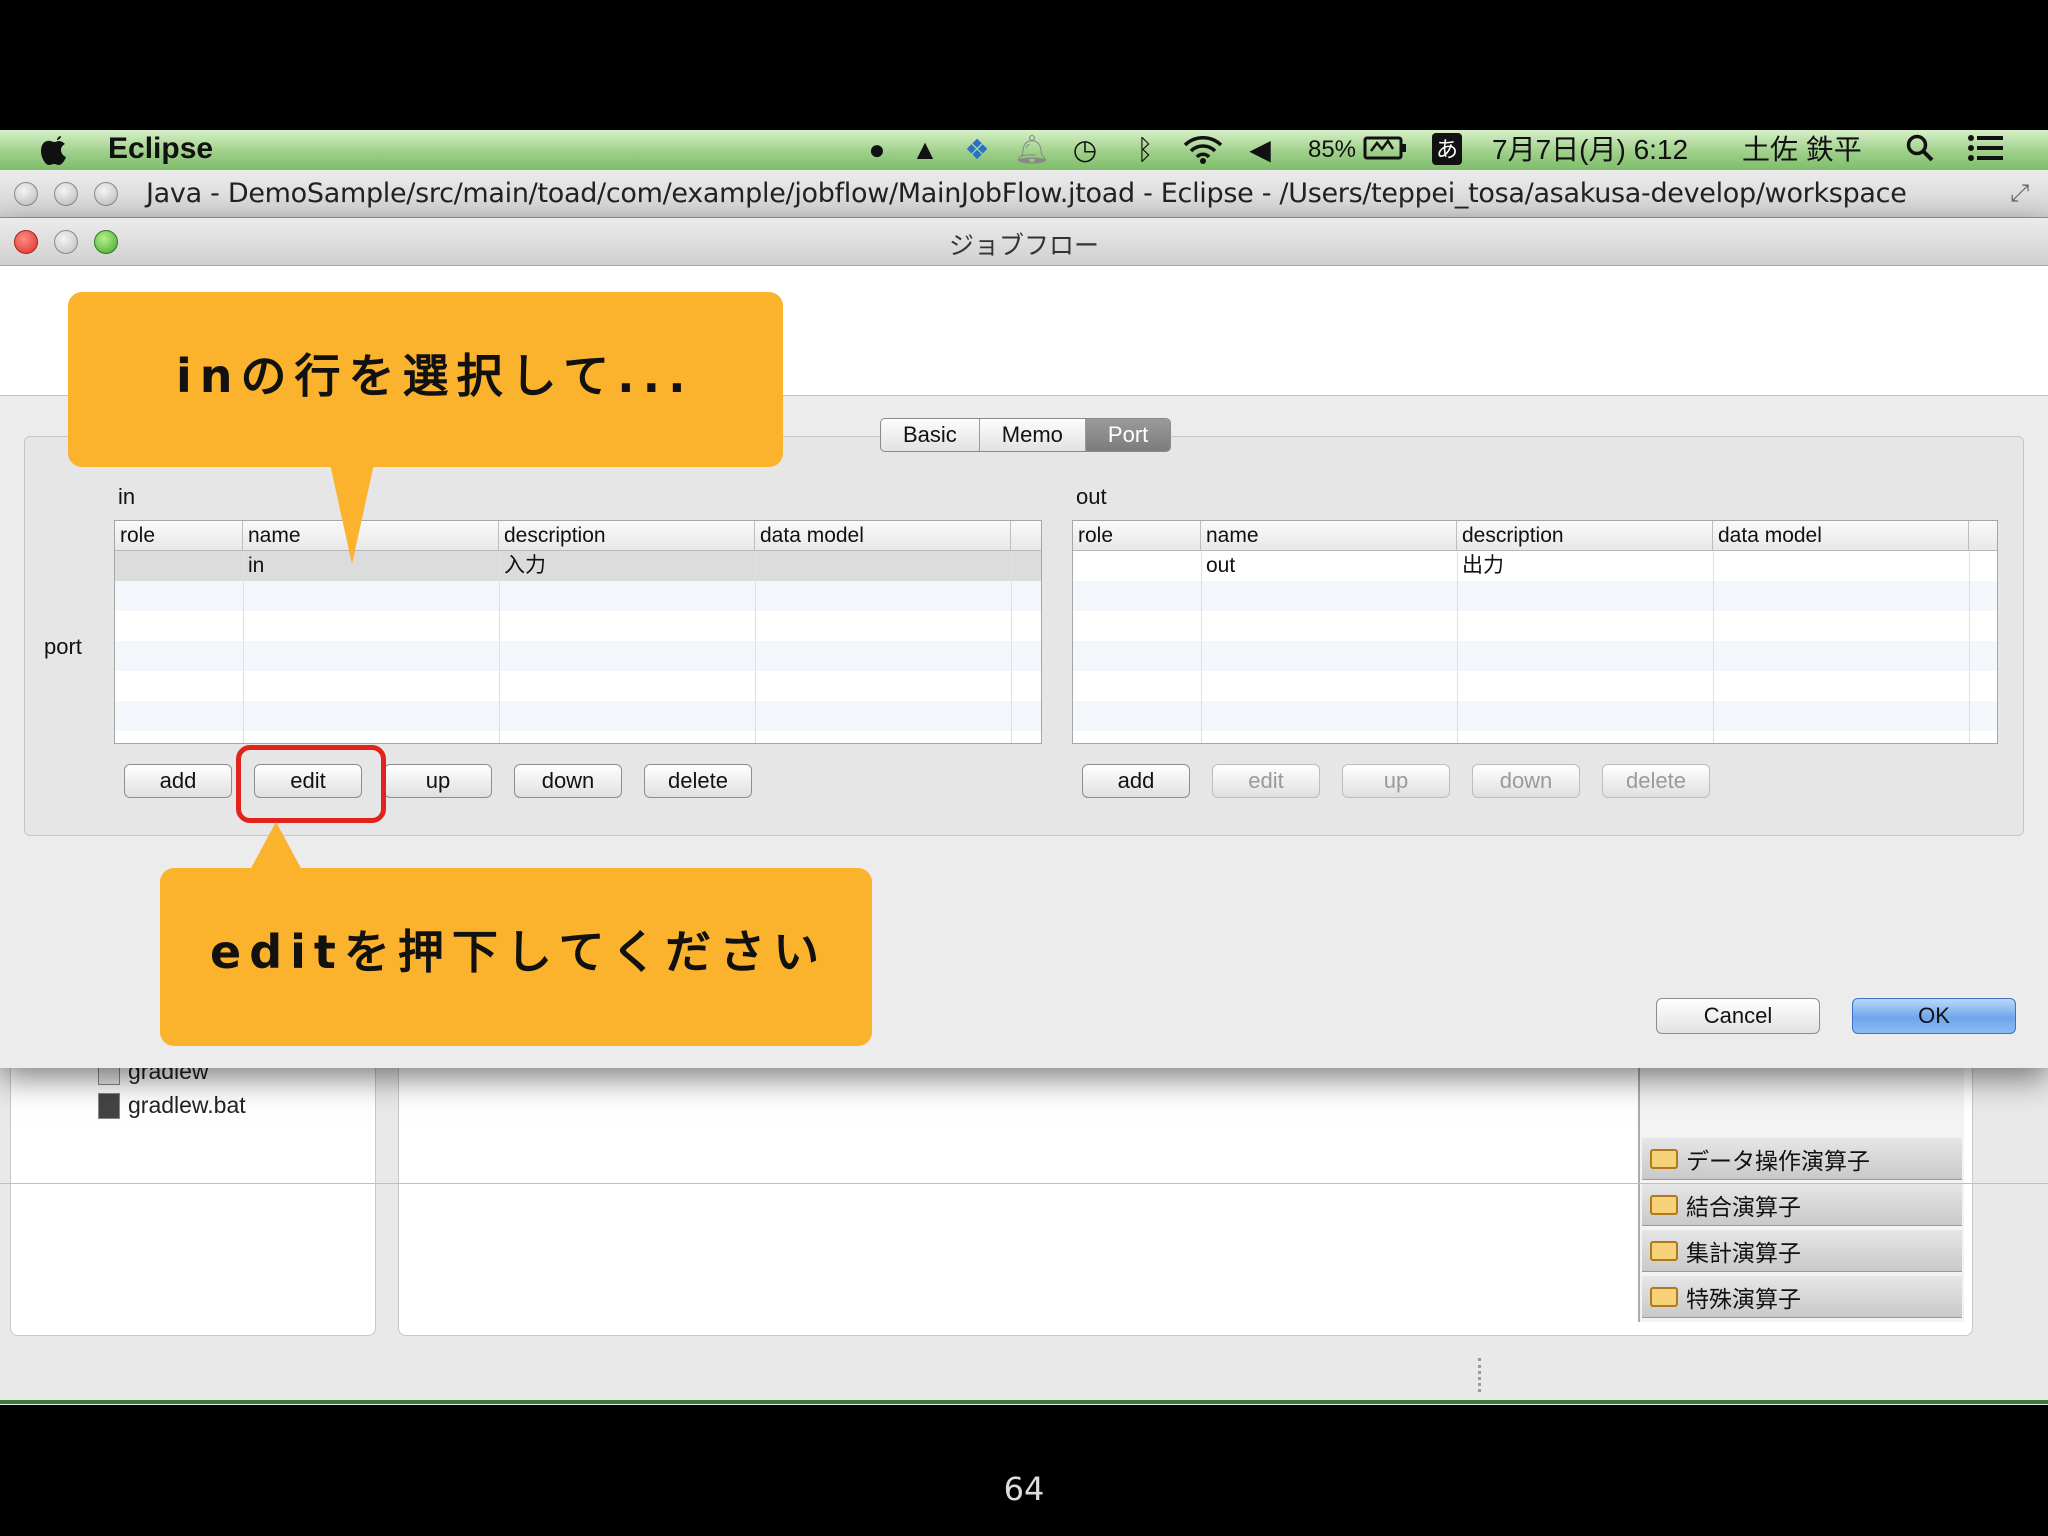 This screenshot has width=2048, height=1536. Describe the element at coordinates (1024, 1183) in the screenshot. I see `footer-divider` at that location.